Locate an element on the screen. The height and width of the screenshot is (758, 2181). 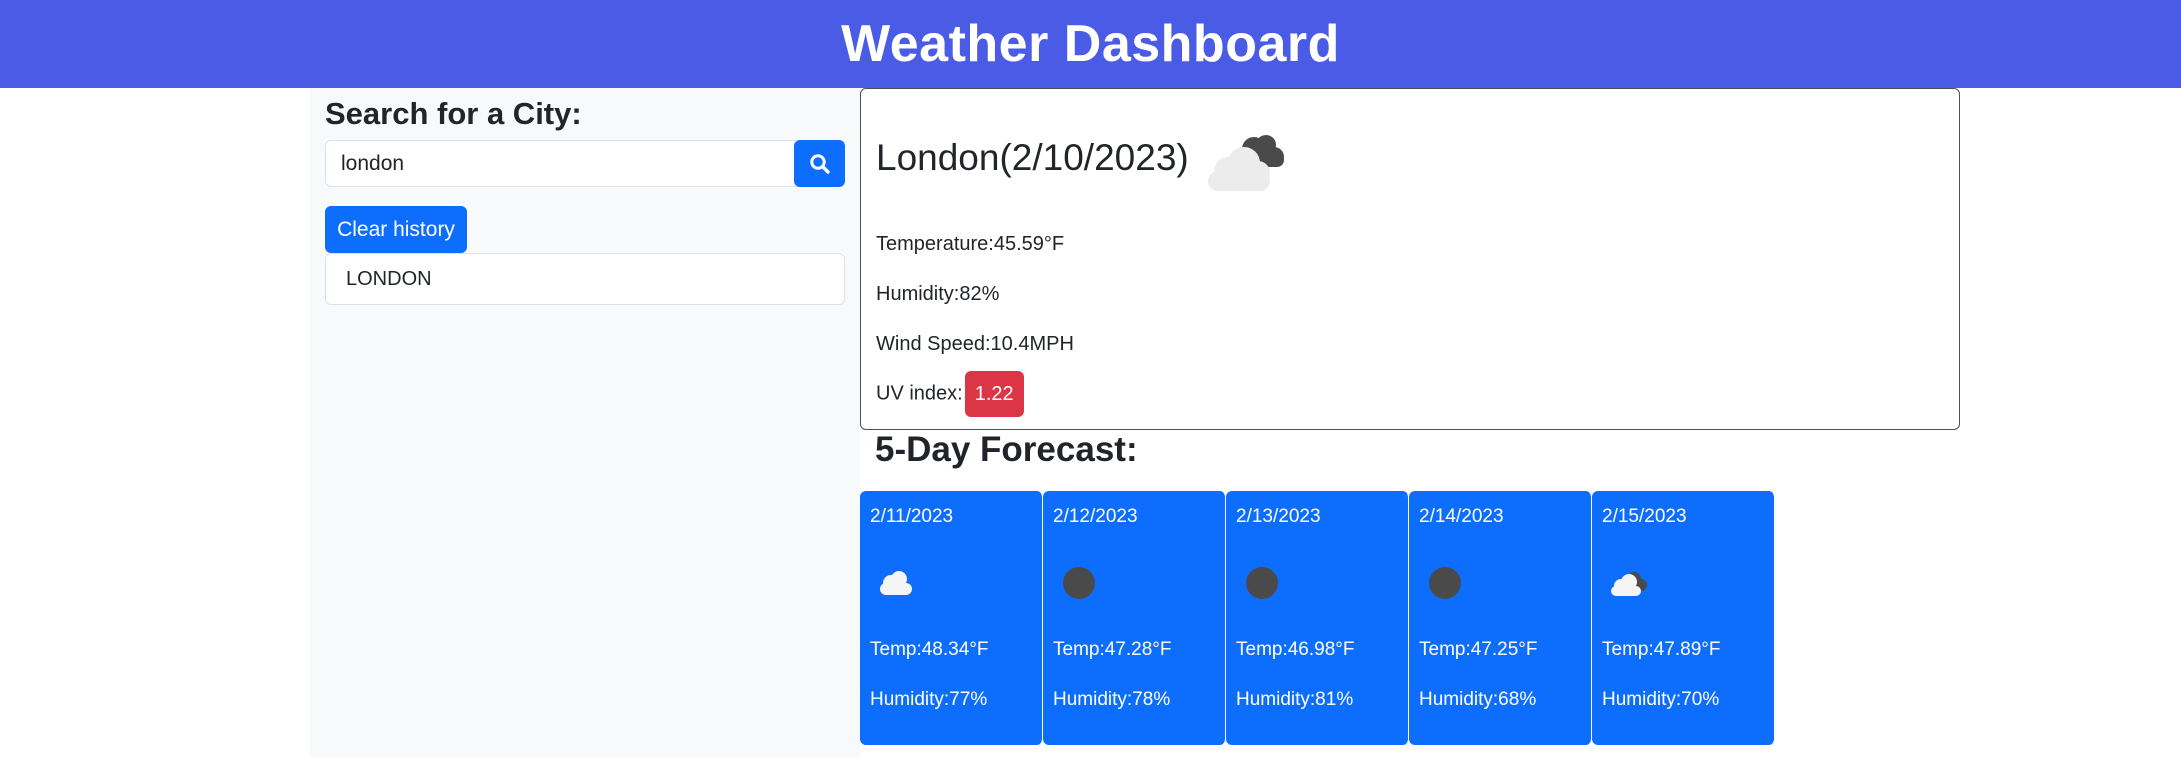
forecast-temp: Temp:47.89°F is located at coordinates (1661, 649).